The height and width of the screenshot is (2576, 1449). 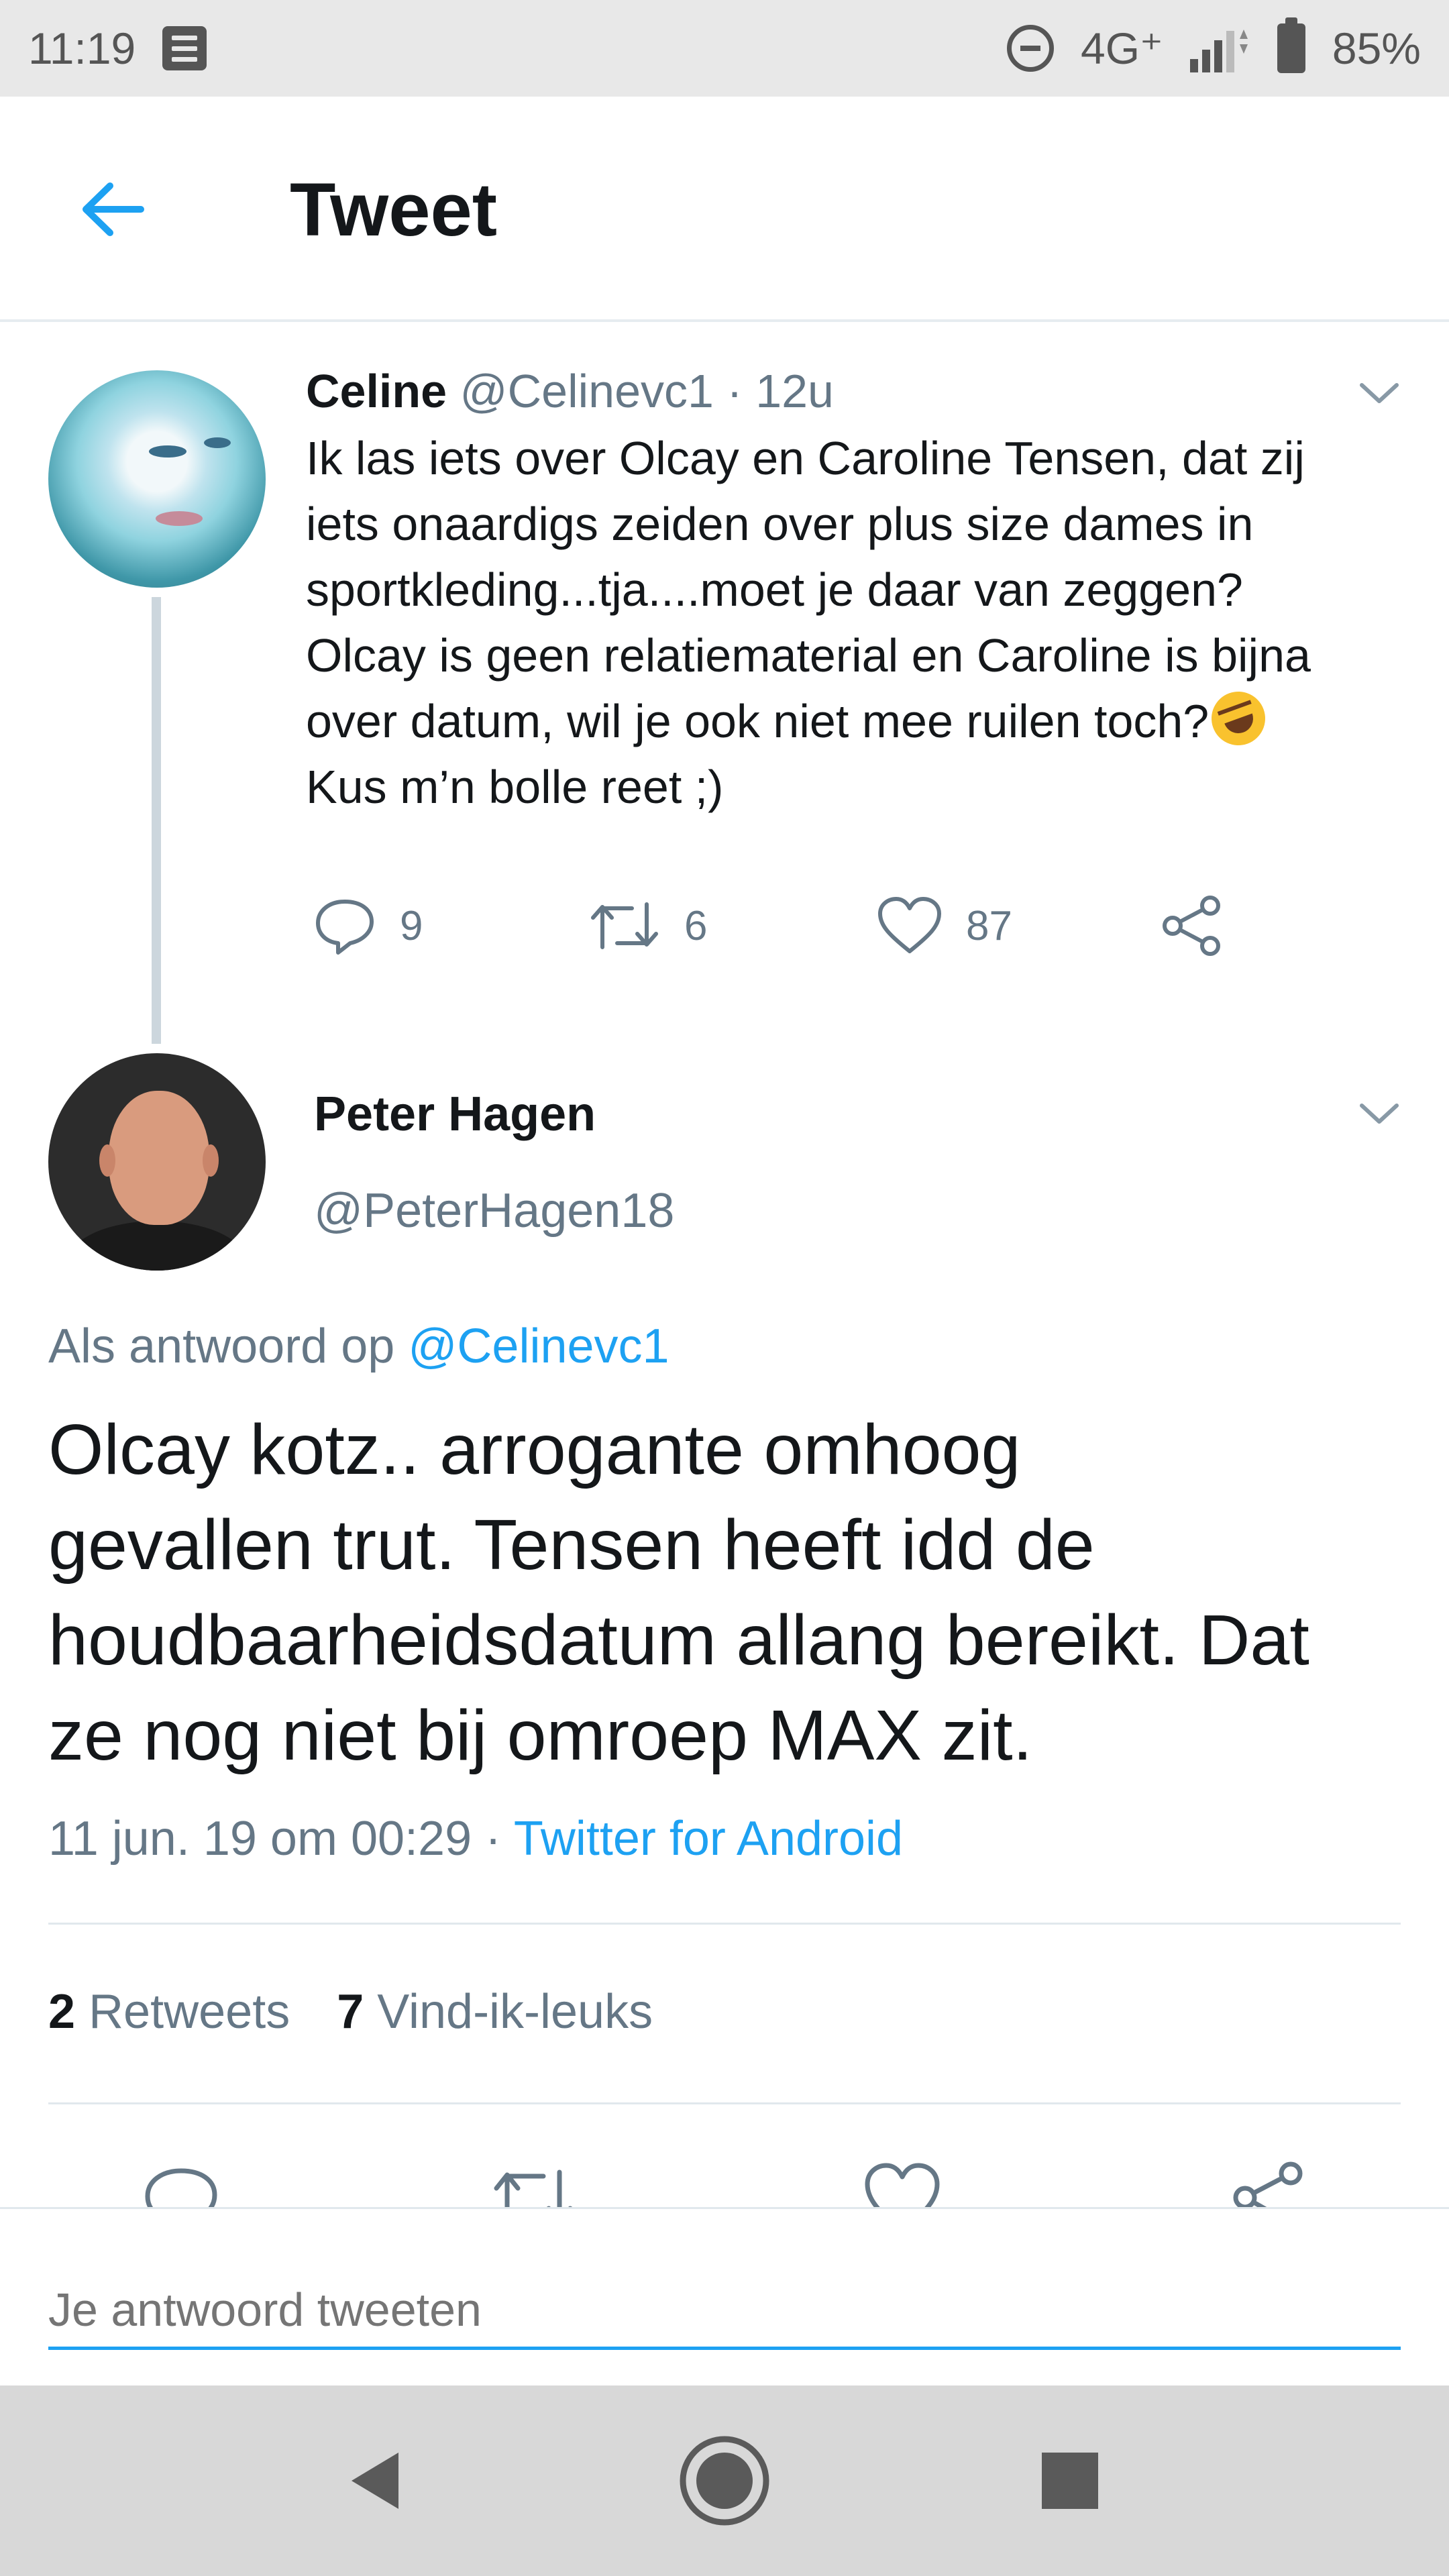 I want to click on square-recents-icon, so click(x=1070, y=2481).